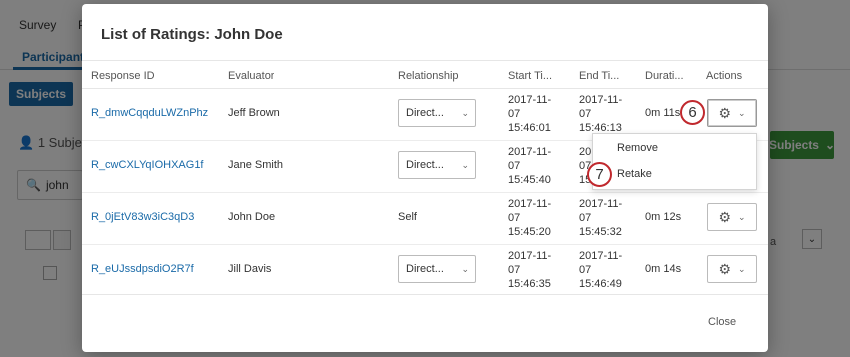 This screenshot has width=850, height=357. Describe the element at coordinates (529, 114) in the screenshot. I see `start-time: 2017-11- 07 15:46:01` at that location.